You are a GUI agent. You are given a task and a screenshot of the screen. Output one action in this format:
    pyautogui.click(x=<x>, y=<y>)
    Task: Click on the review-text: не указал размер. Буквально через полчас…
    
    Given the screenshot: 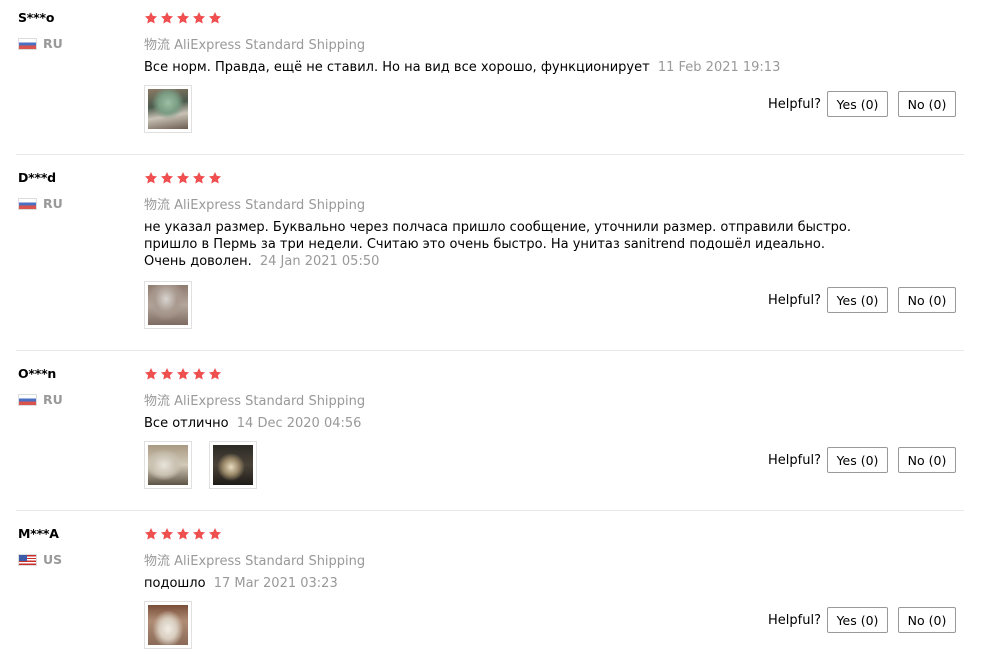 What is the action you would take?
    pyautogui.click(x=497, y=244)
    